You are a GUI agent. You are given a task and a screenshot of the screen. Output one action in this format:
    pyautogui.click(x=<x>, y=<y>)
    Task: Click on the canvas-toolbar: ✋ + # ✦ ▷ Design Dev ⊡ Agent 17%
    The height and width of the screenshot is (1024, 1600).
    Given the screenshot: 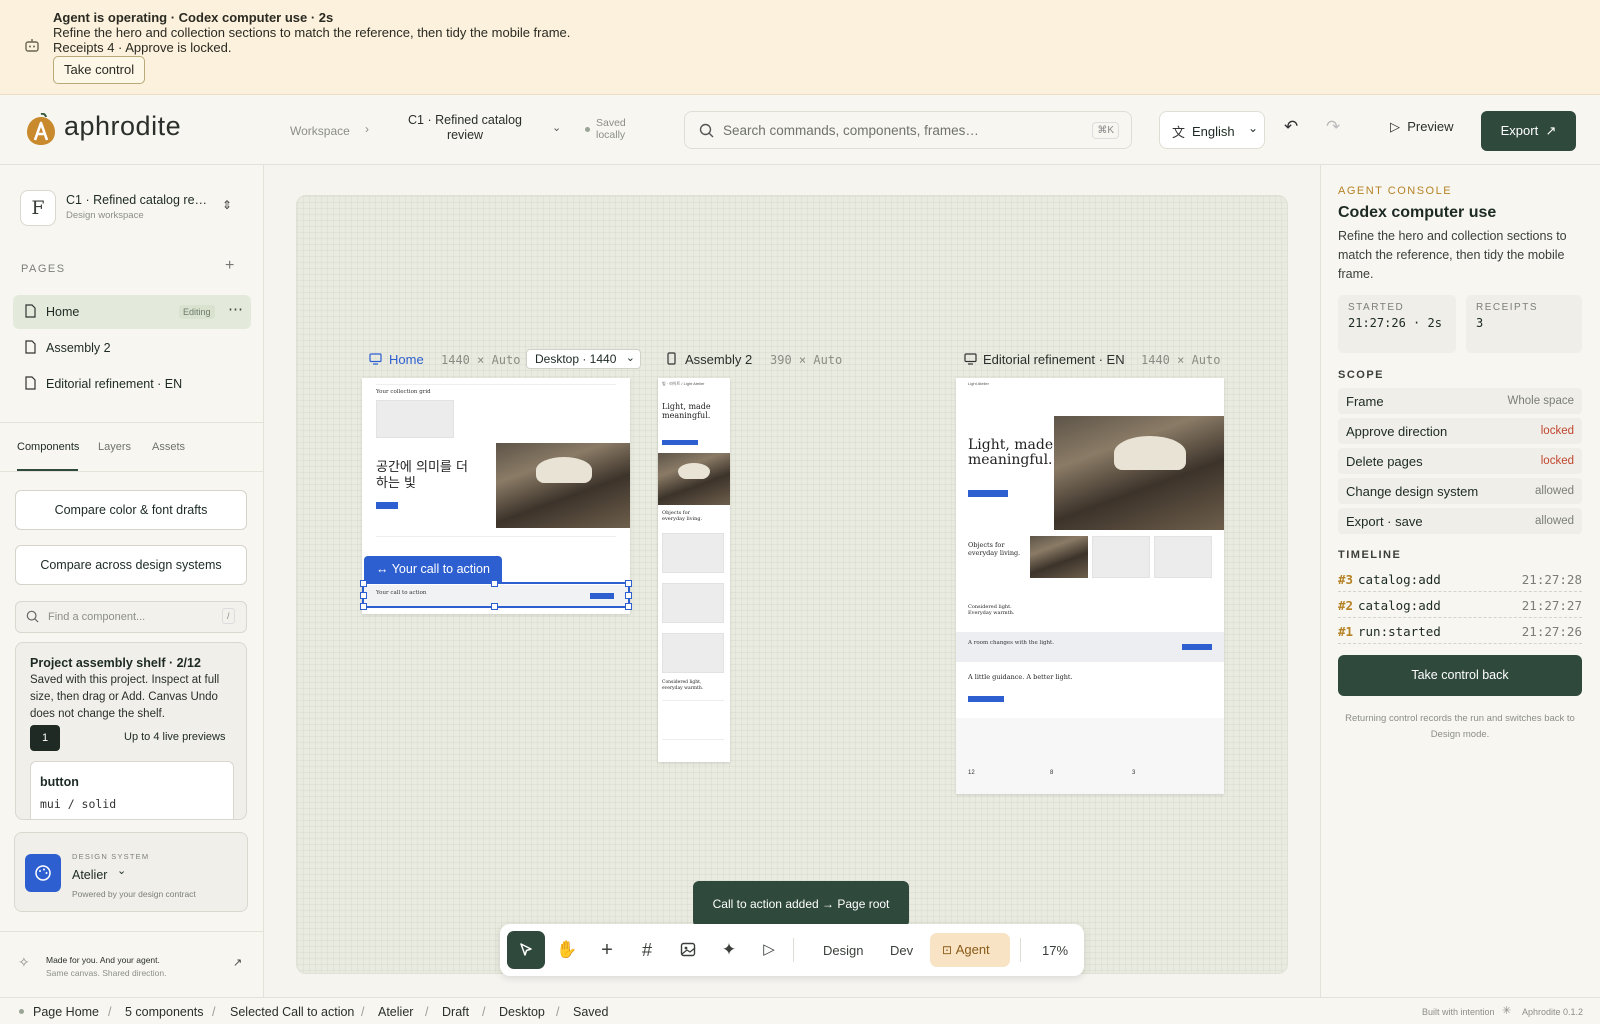 What is the action you would take?
    pyautogui.click(x=792, y=950)
    